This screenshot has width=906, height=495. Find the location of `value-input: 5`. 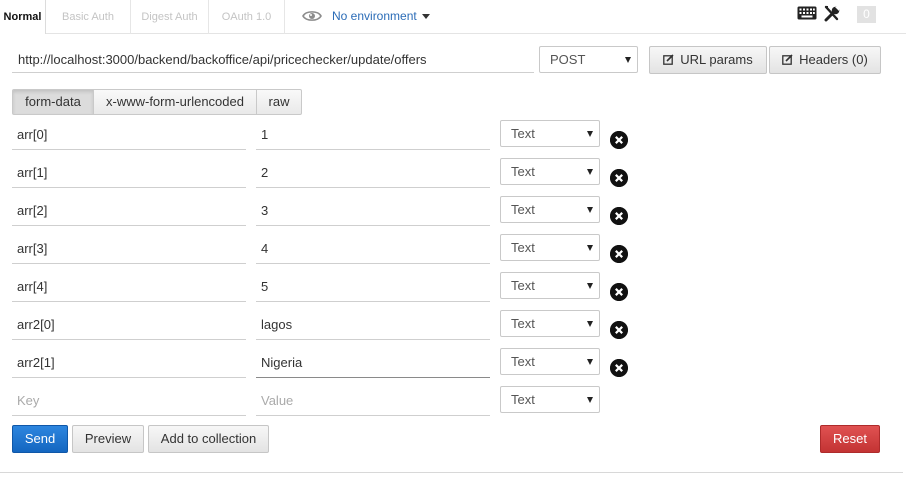

value-input: 5 is located at coordinates (373, 287).